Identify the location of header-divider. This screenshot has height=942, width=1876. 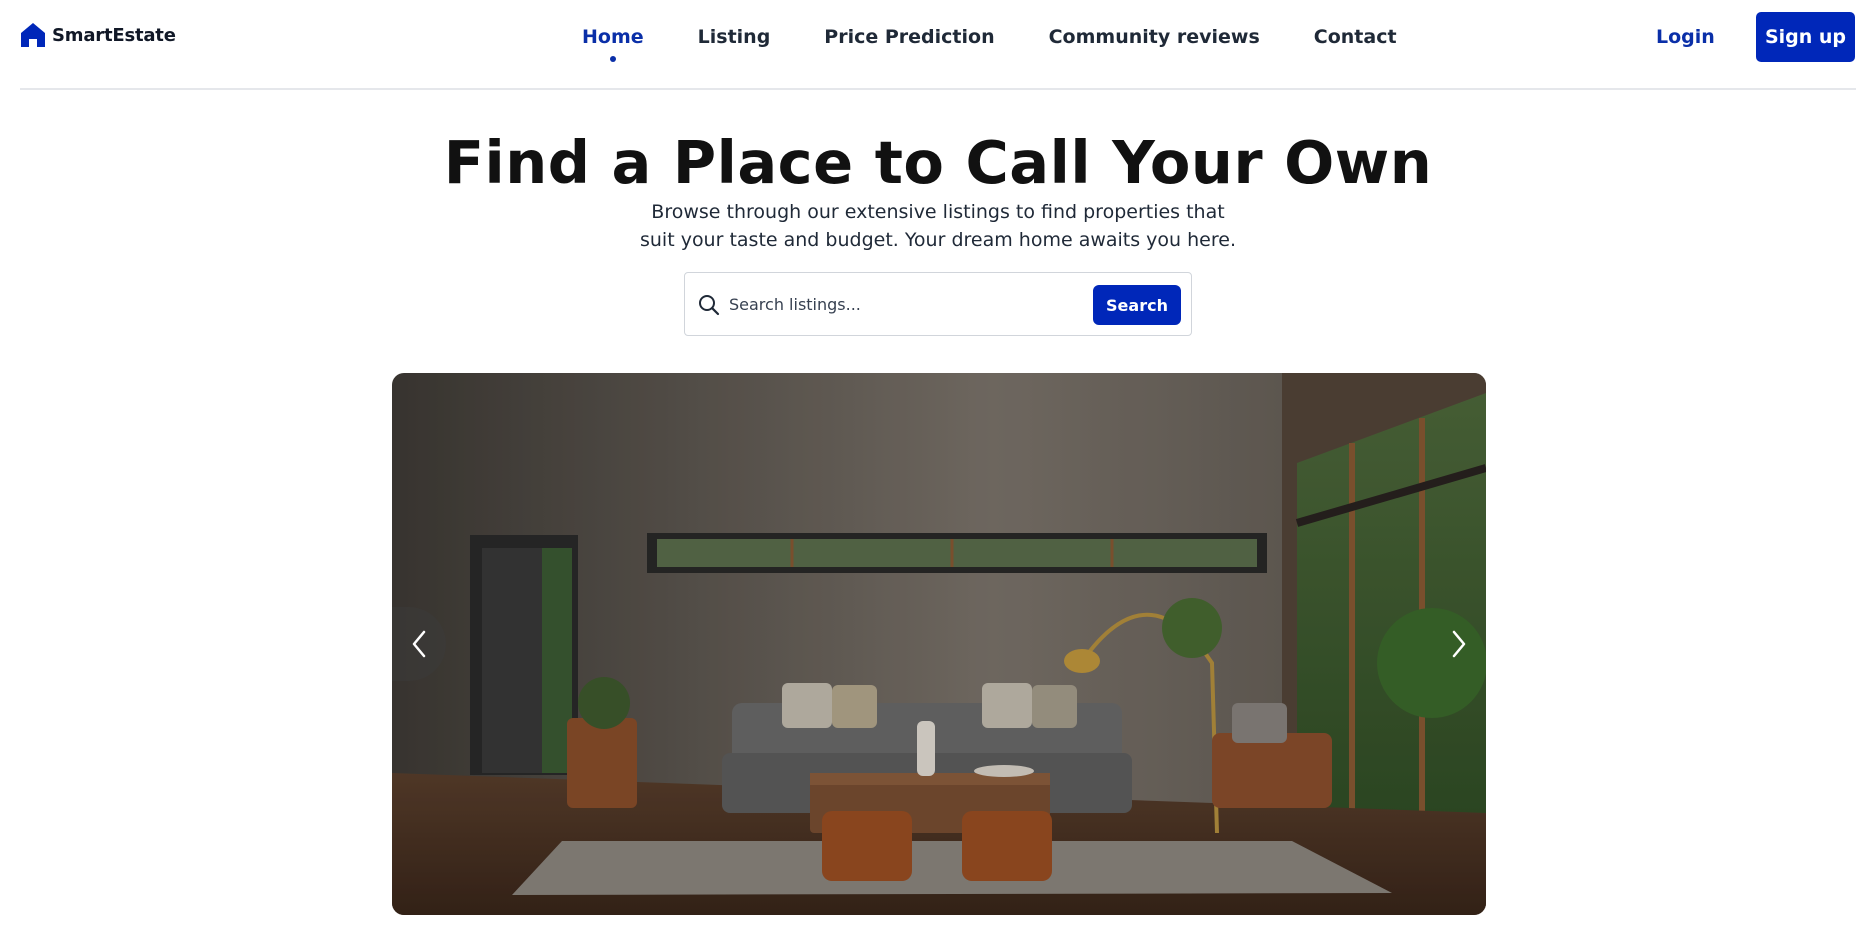
(938, 89).